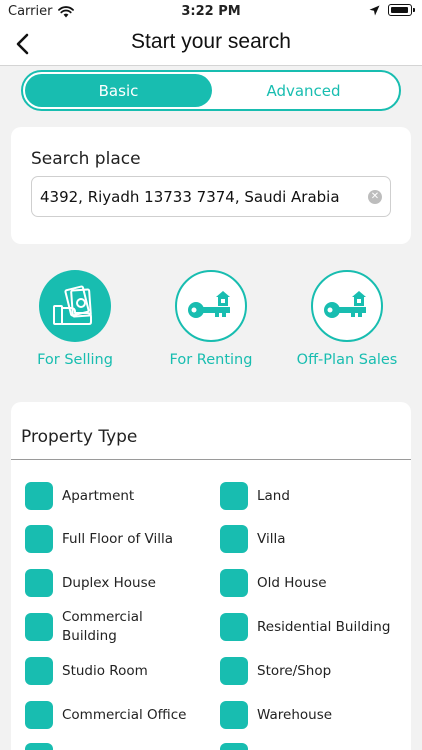 This screenshot has height=750, width=422. I want to click on search-mode-toggle: Basic Advanced, so click(211, 90).